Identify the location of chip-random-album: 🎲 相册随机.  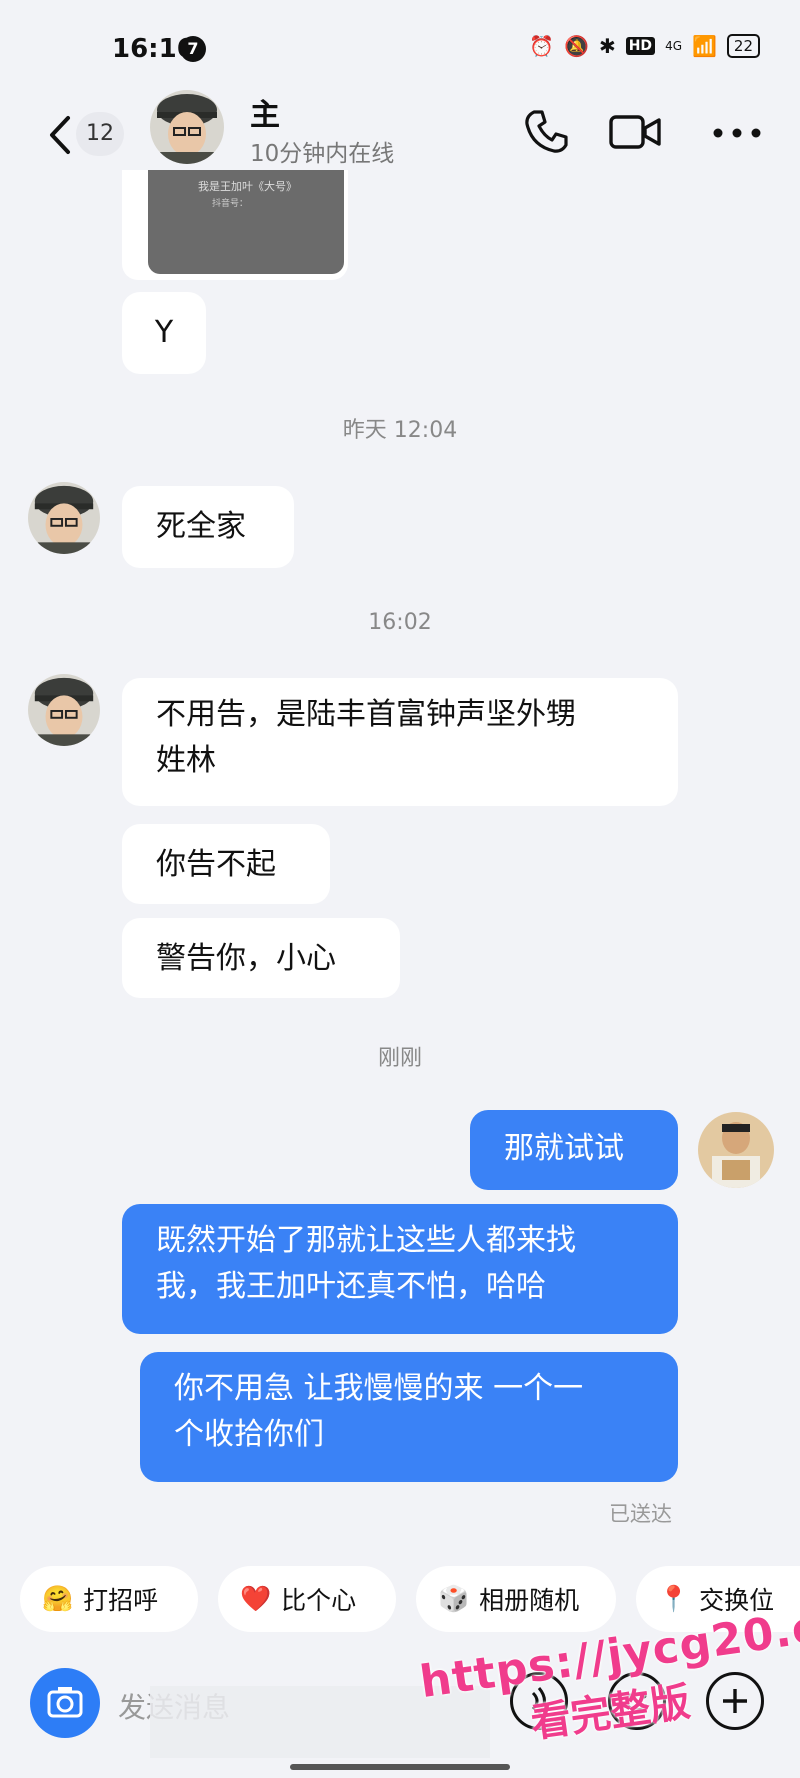
(516, 1599).